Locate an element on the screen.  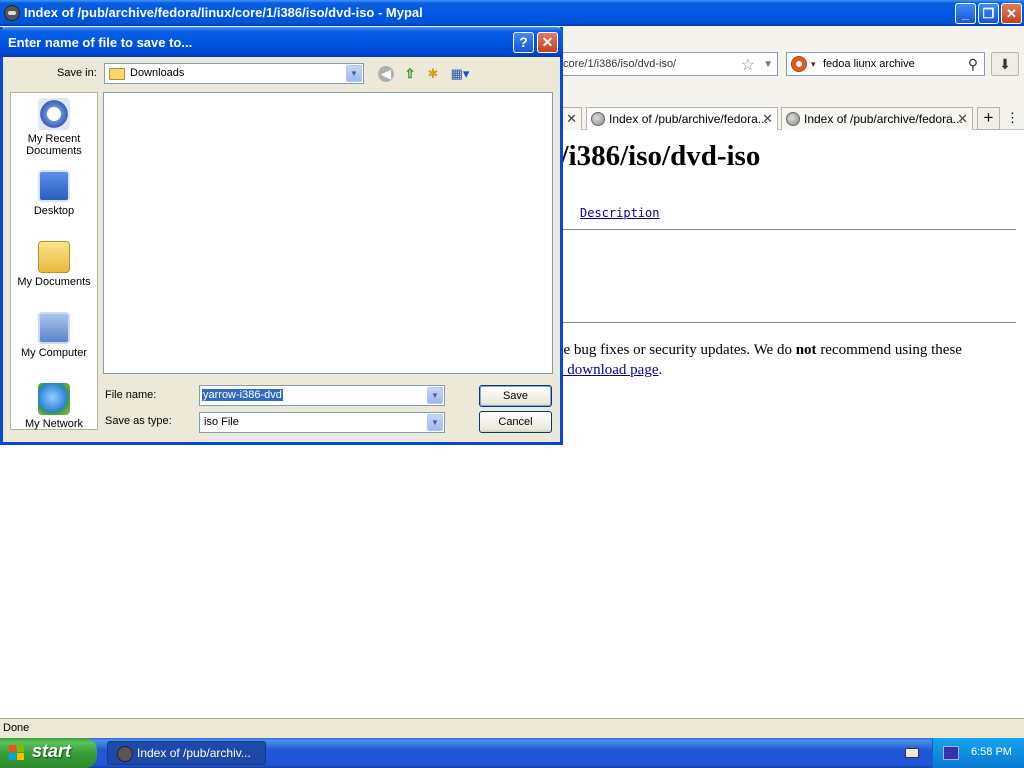
folder-icon is located at coordinates (117, 74).